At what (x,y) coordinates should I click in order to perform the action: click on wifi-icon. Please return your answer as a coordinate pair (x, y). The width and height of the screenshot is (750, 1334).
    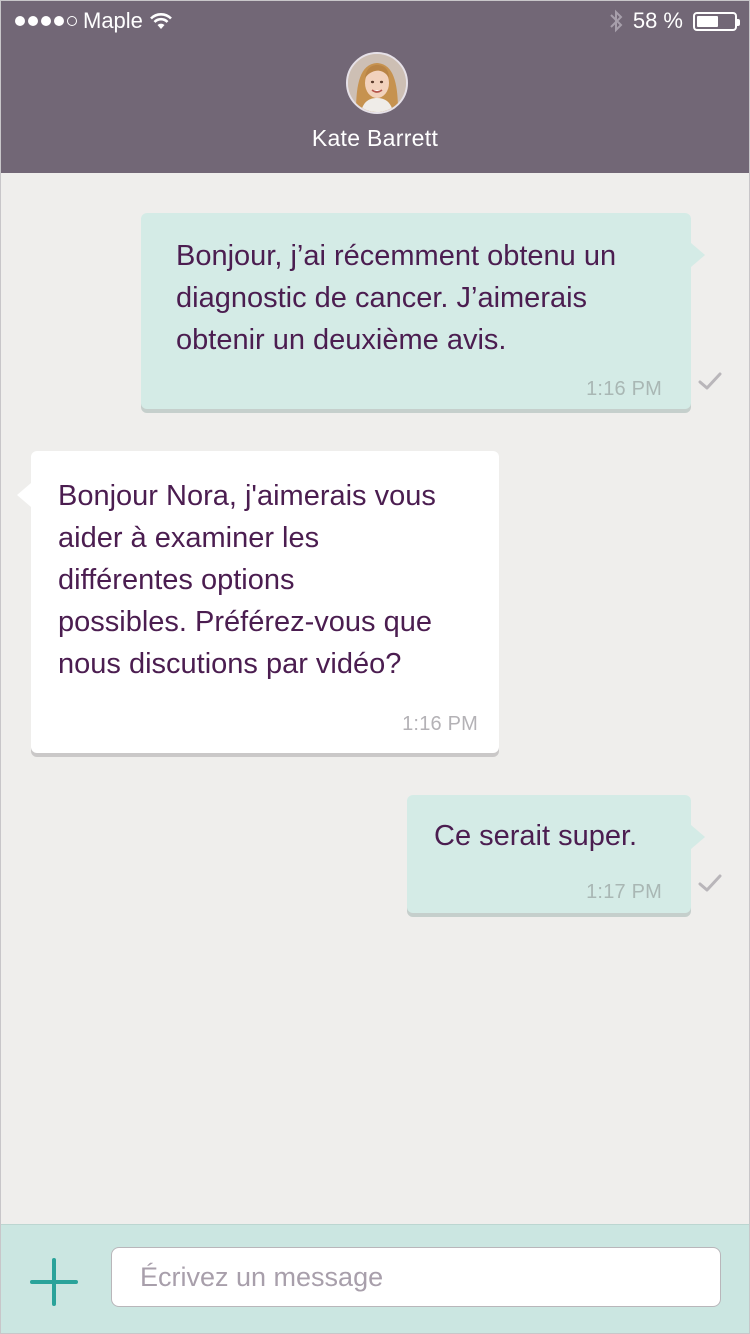
    Looking at the image, I should click on (160, 21).